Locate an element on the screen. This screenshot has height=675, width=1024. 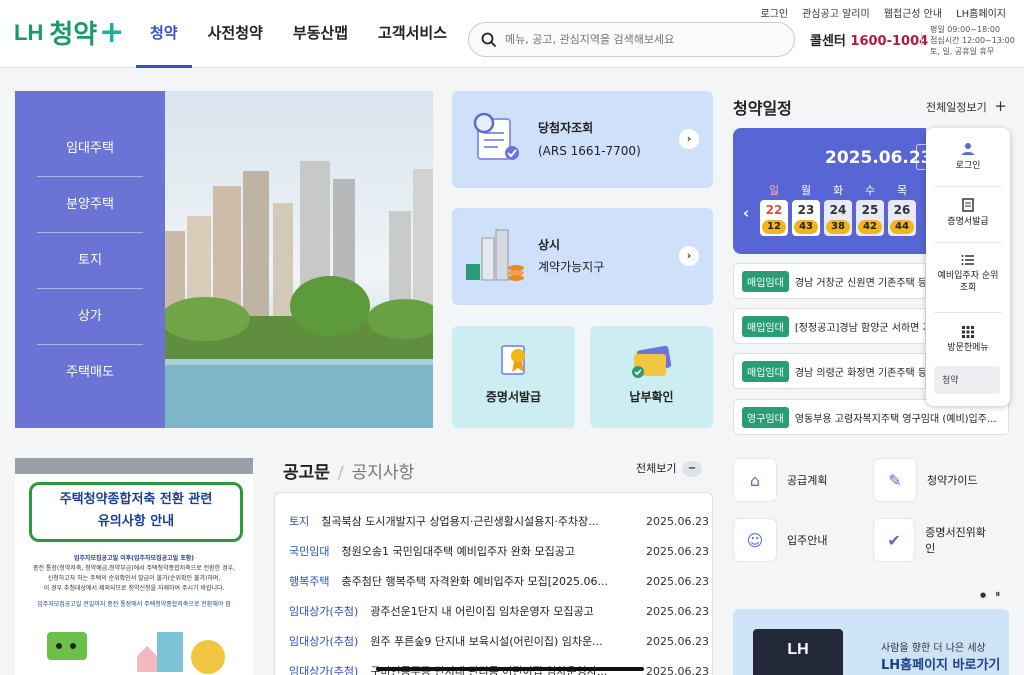
tab-announcements: 공고문 is located at coordinates (306, 473).